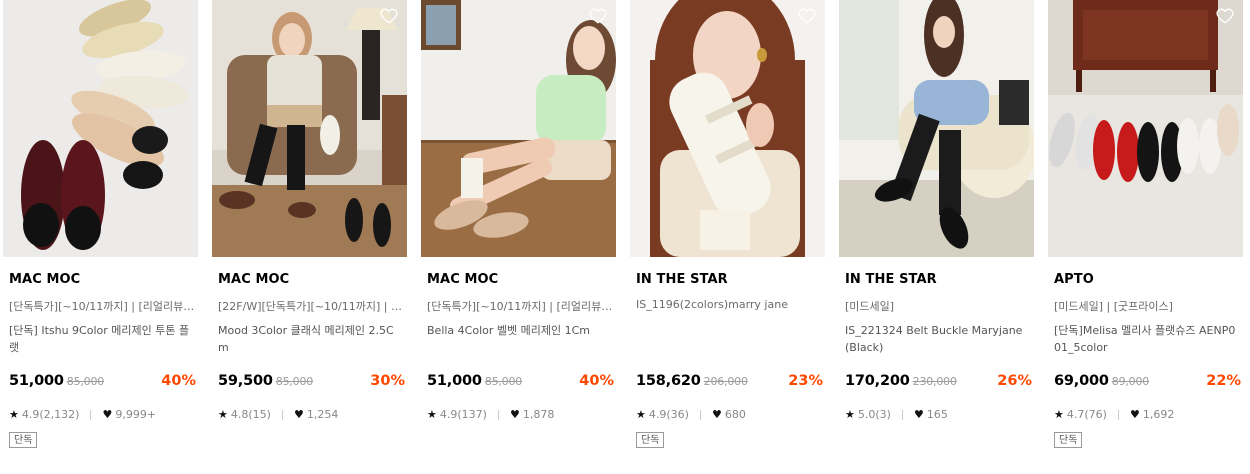 The image size is (1250, 474). What do you see at coordinates (50, 414) in the screenshot?
I see `rating: 4.9(2,132)` at bounding box center [50, 414].